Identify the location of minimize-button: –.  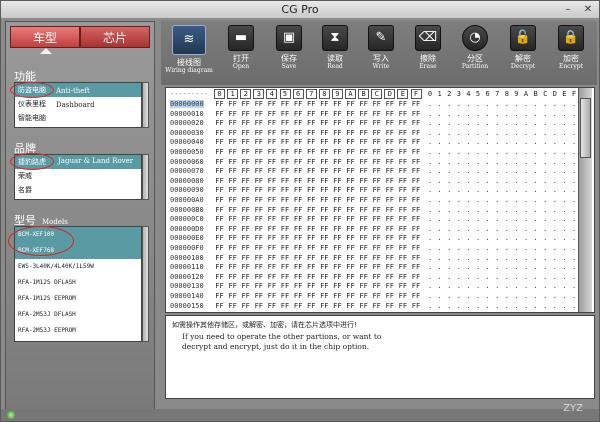
(568, 9).